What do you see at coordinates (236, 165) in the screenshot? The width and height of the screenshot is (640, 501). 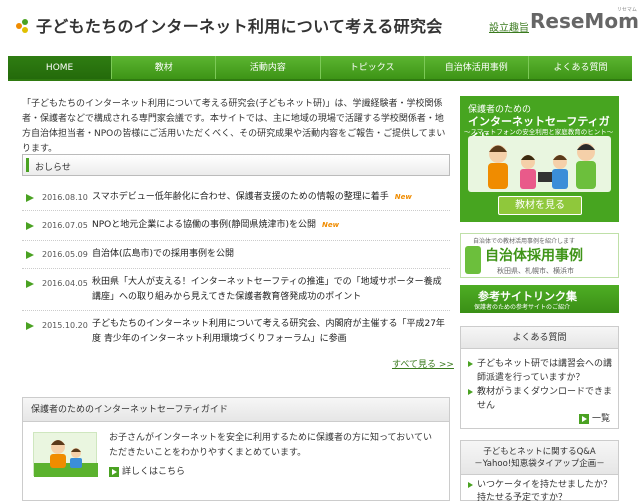 I see `notices-header: おしらせ` at bounding box center [236, 165].